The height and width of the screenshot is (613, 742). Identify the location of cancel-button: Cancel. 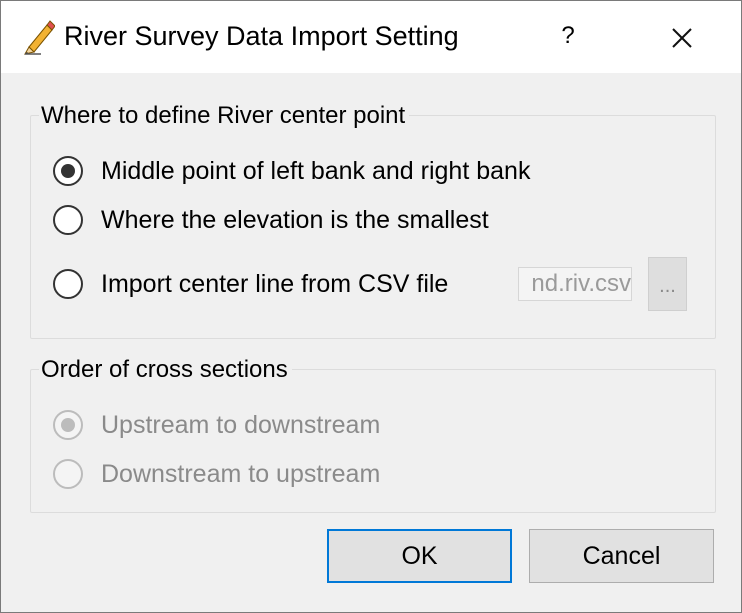
(621, 556).